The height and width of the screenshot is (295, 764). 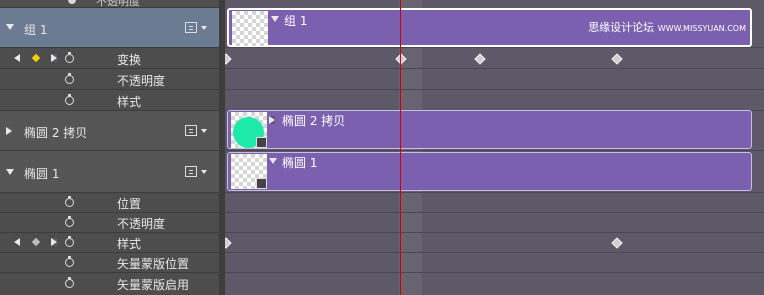 What do you see at coordinates (300, 163) in the screenshot?
I see `clip-label: 椭圆 1` at bounding box center [300, 163].